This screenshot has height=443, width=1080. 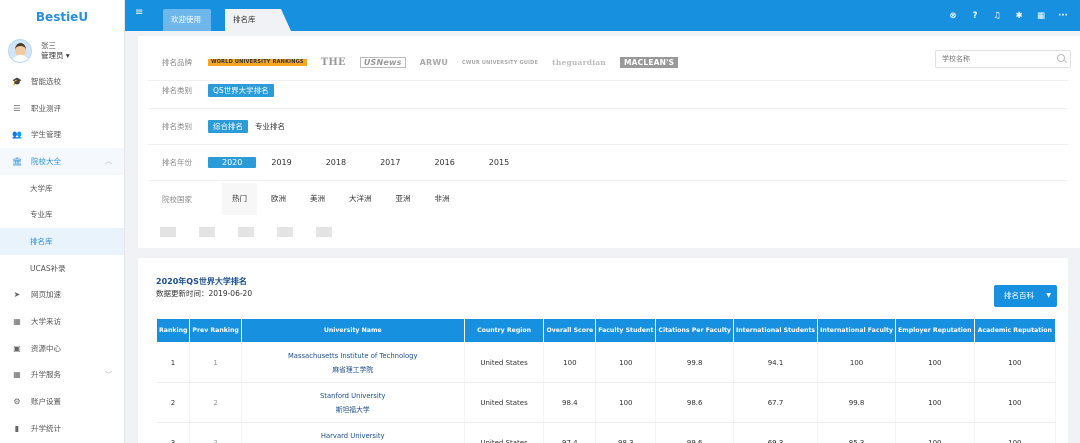 What do you see at coordinates (46, 348) in the screenshot?
I see `sidebar-item-label: 资源中心` at bounding box center [46, 348].